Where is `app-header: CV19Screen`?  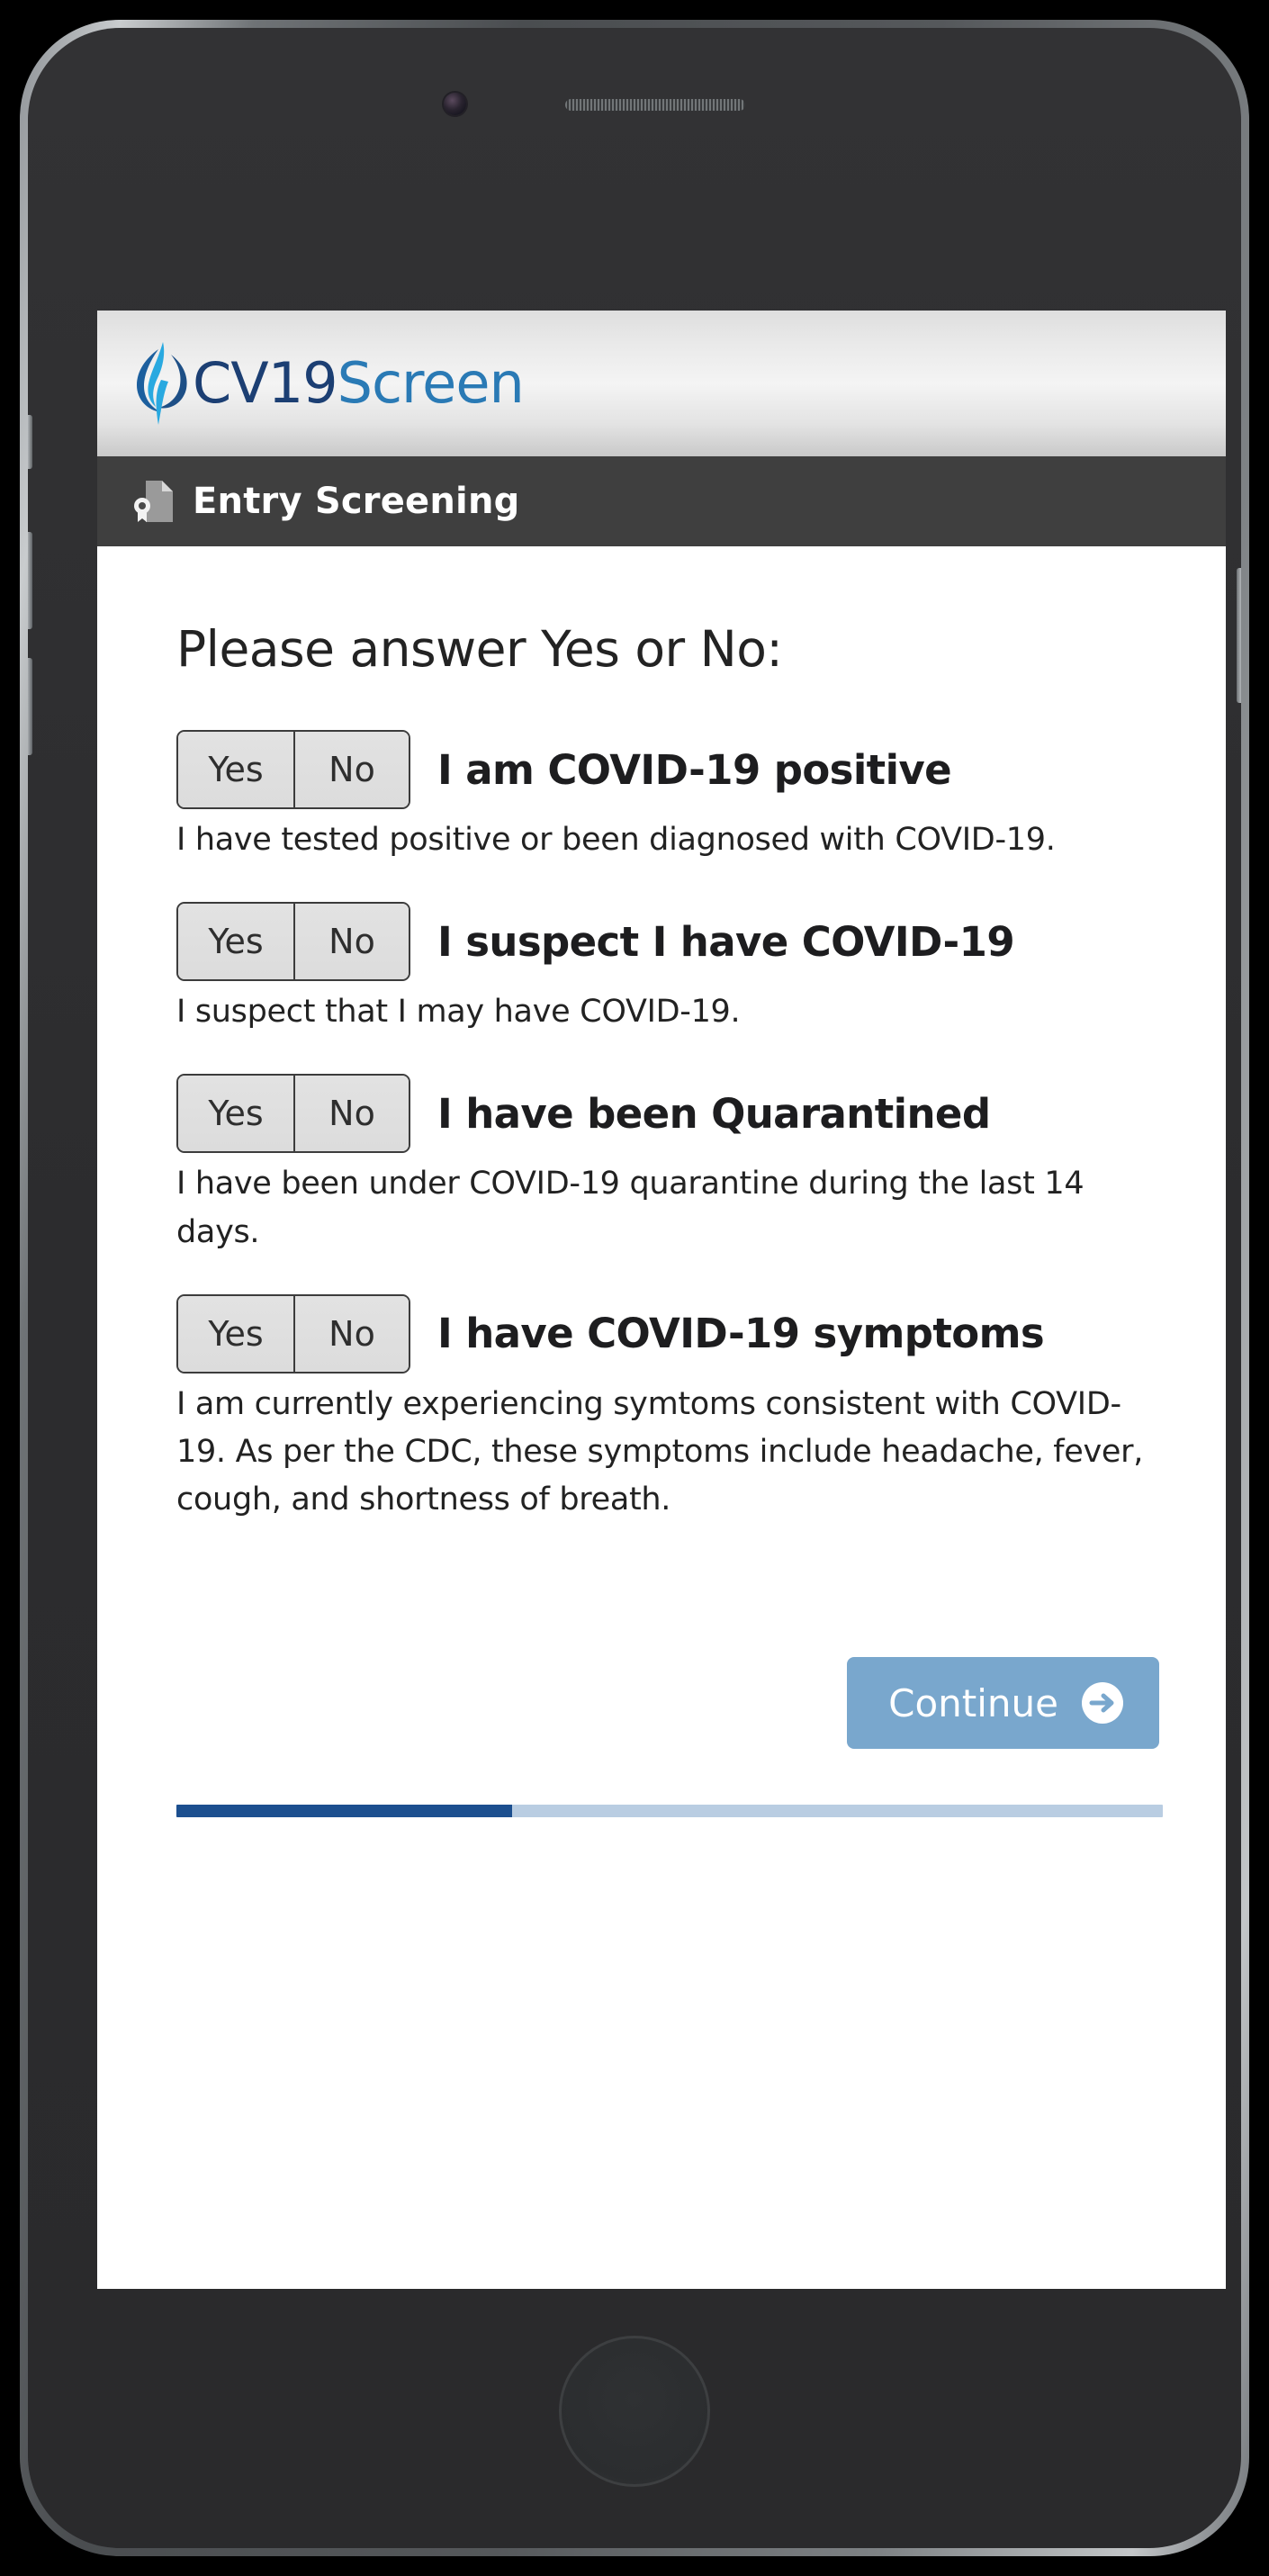 app-header: CV19Screen is located at coordinates (661, 383).